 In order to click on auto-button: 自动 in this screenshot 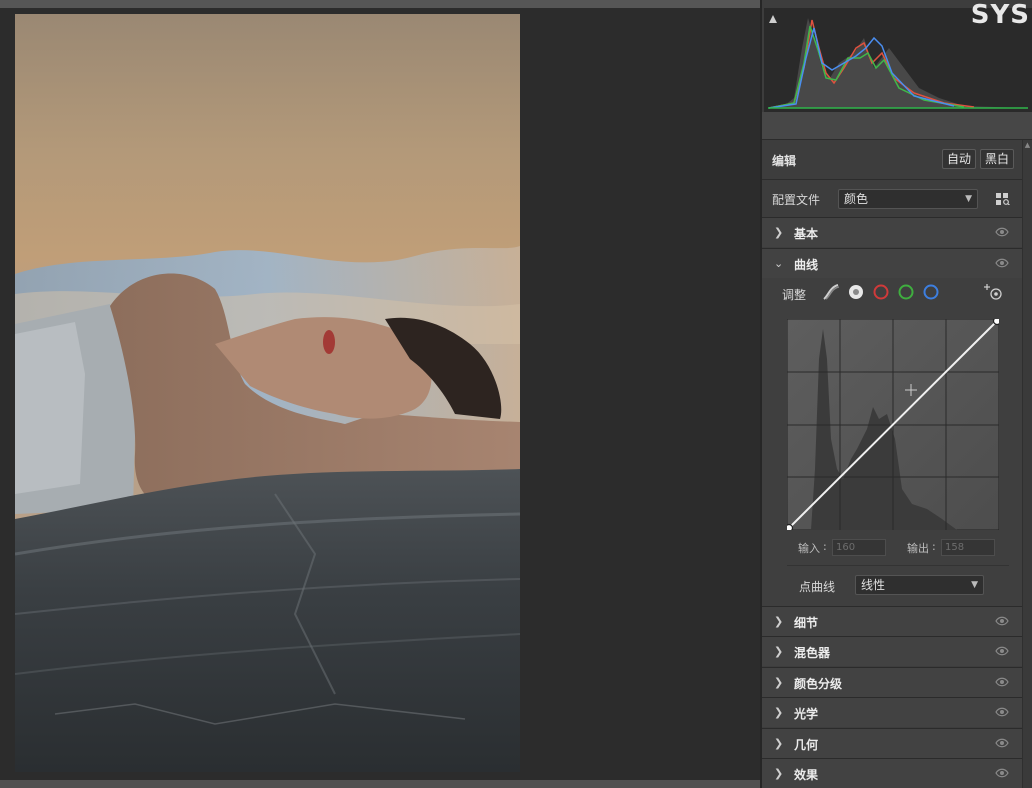, I will do `click(959, 159)`.